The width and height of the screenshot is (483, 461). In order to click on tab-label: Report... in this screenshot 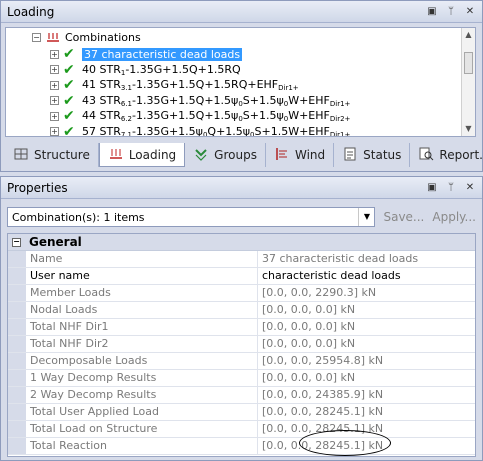, I will do `click(461, 155)`.